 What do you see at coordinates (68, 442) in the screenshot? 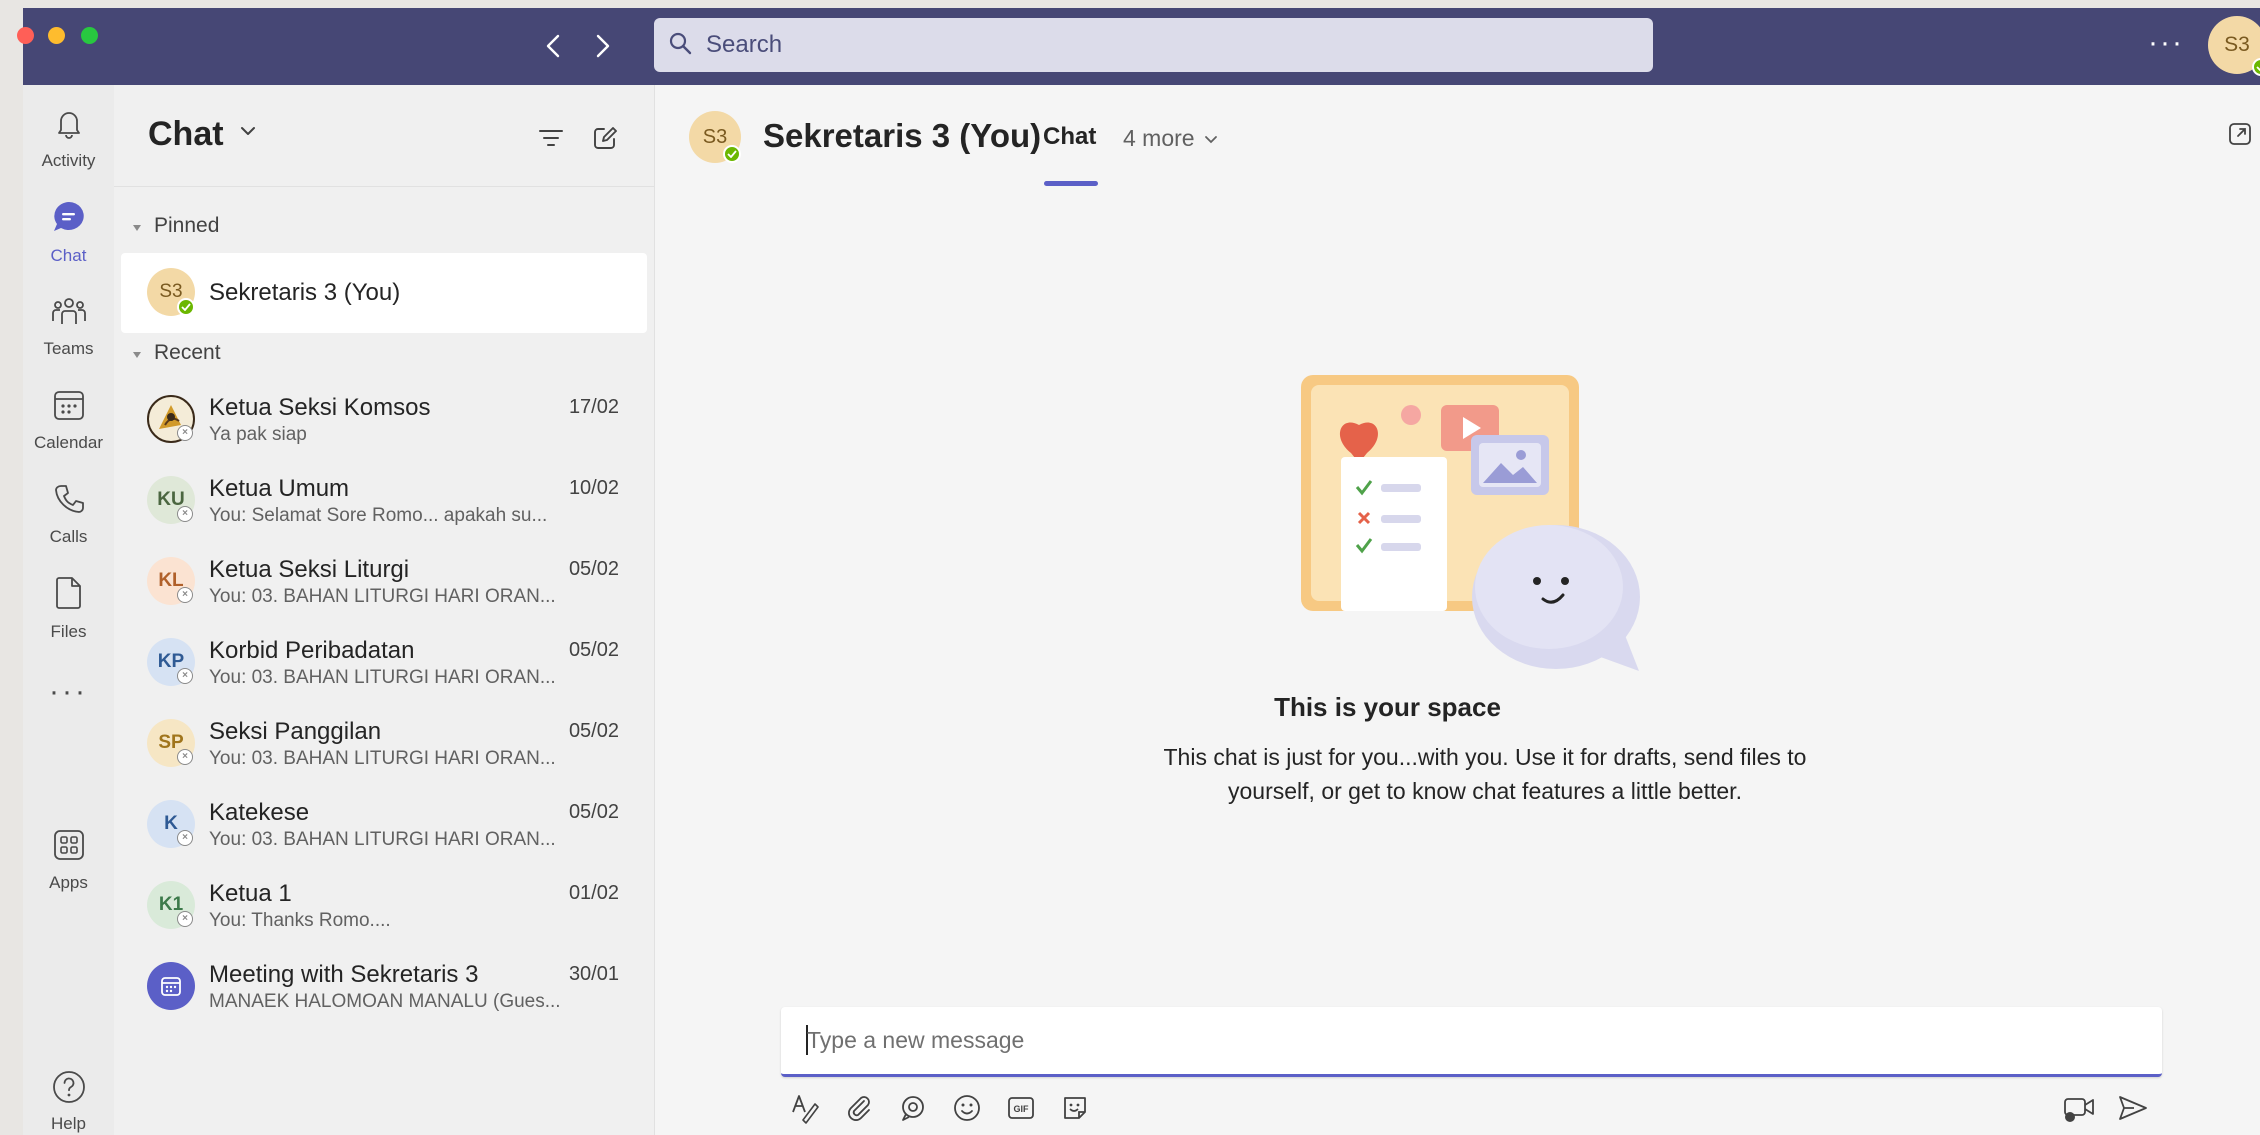
I see `rail-label: Calendar` at bounding box center [68, 442].